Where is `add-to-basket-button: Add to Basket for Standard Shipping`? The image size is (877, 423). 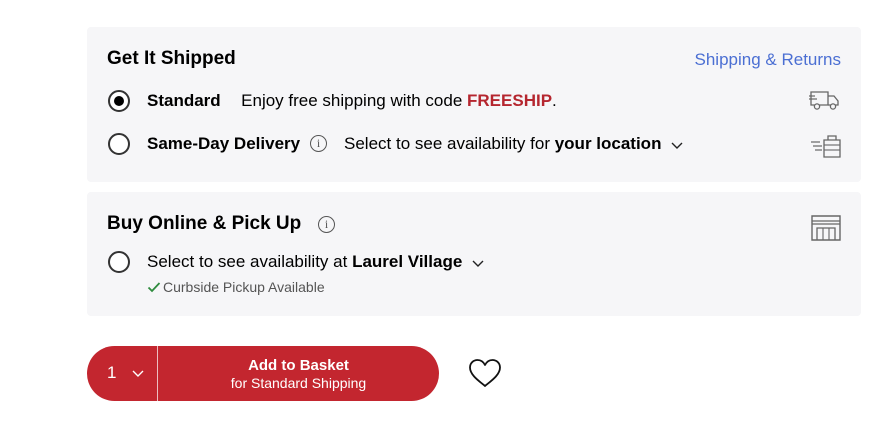 add-to-basket-button: Add to Basket for Standard Shipping is located at coordinates (298, 373).